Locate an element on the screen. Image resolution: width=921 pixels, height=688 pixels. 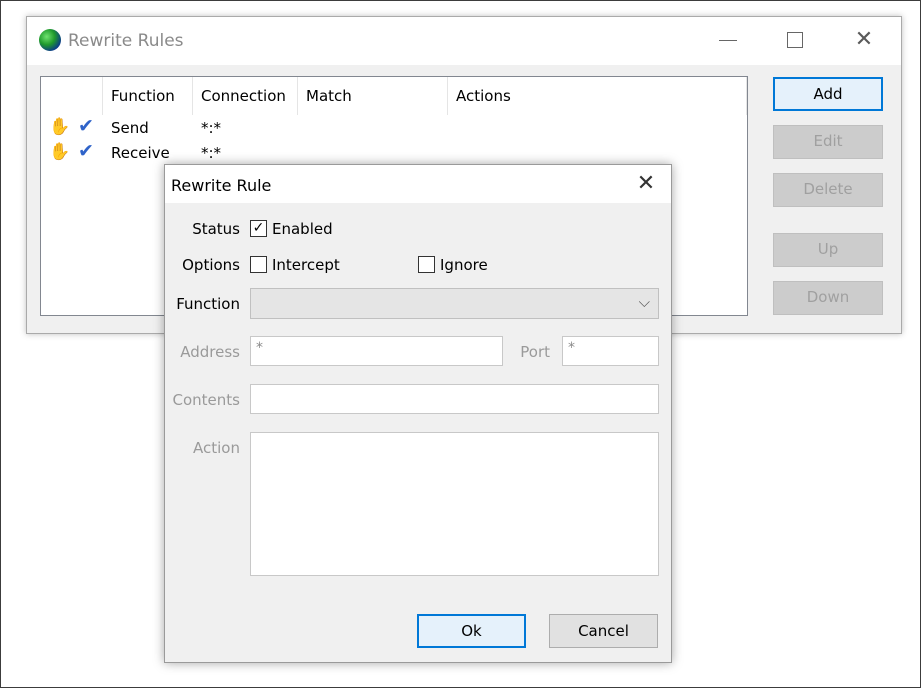
function-select: ⌵ is located at coordinates (454, 303).